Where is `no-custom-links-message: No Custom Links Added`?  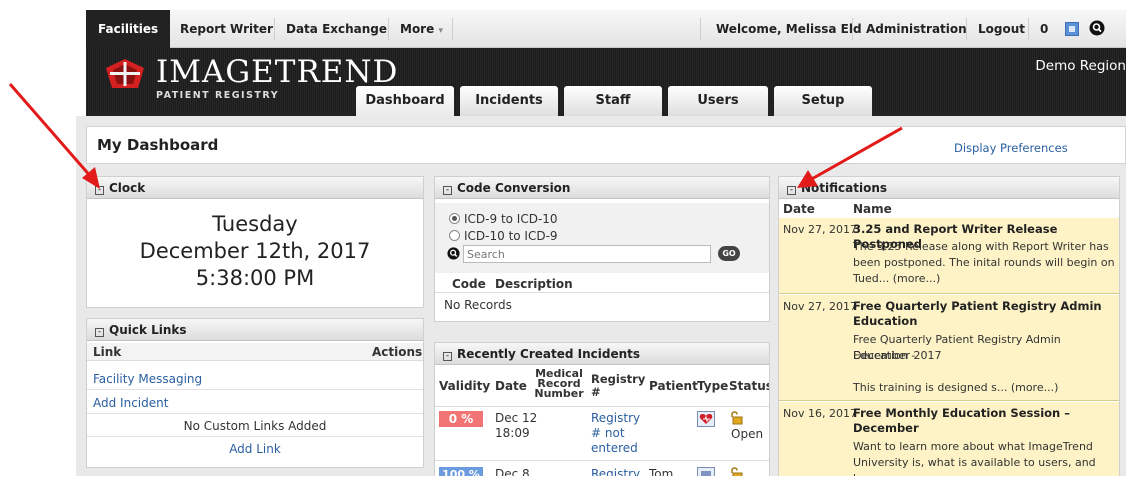 no-custom-links-message: No Custom Links Added is located at coordinates (255, 426).